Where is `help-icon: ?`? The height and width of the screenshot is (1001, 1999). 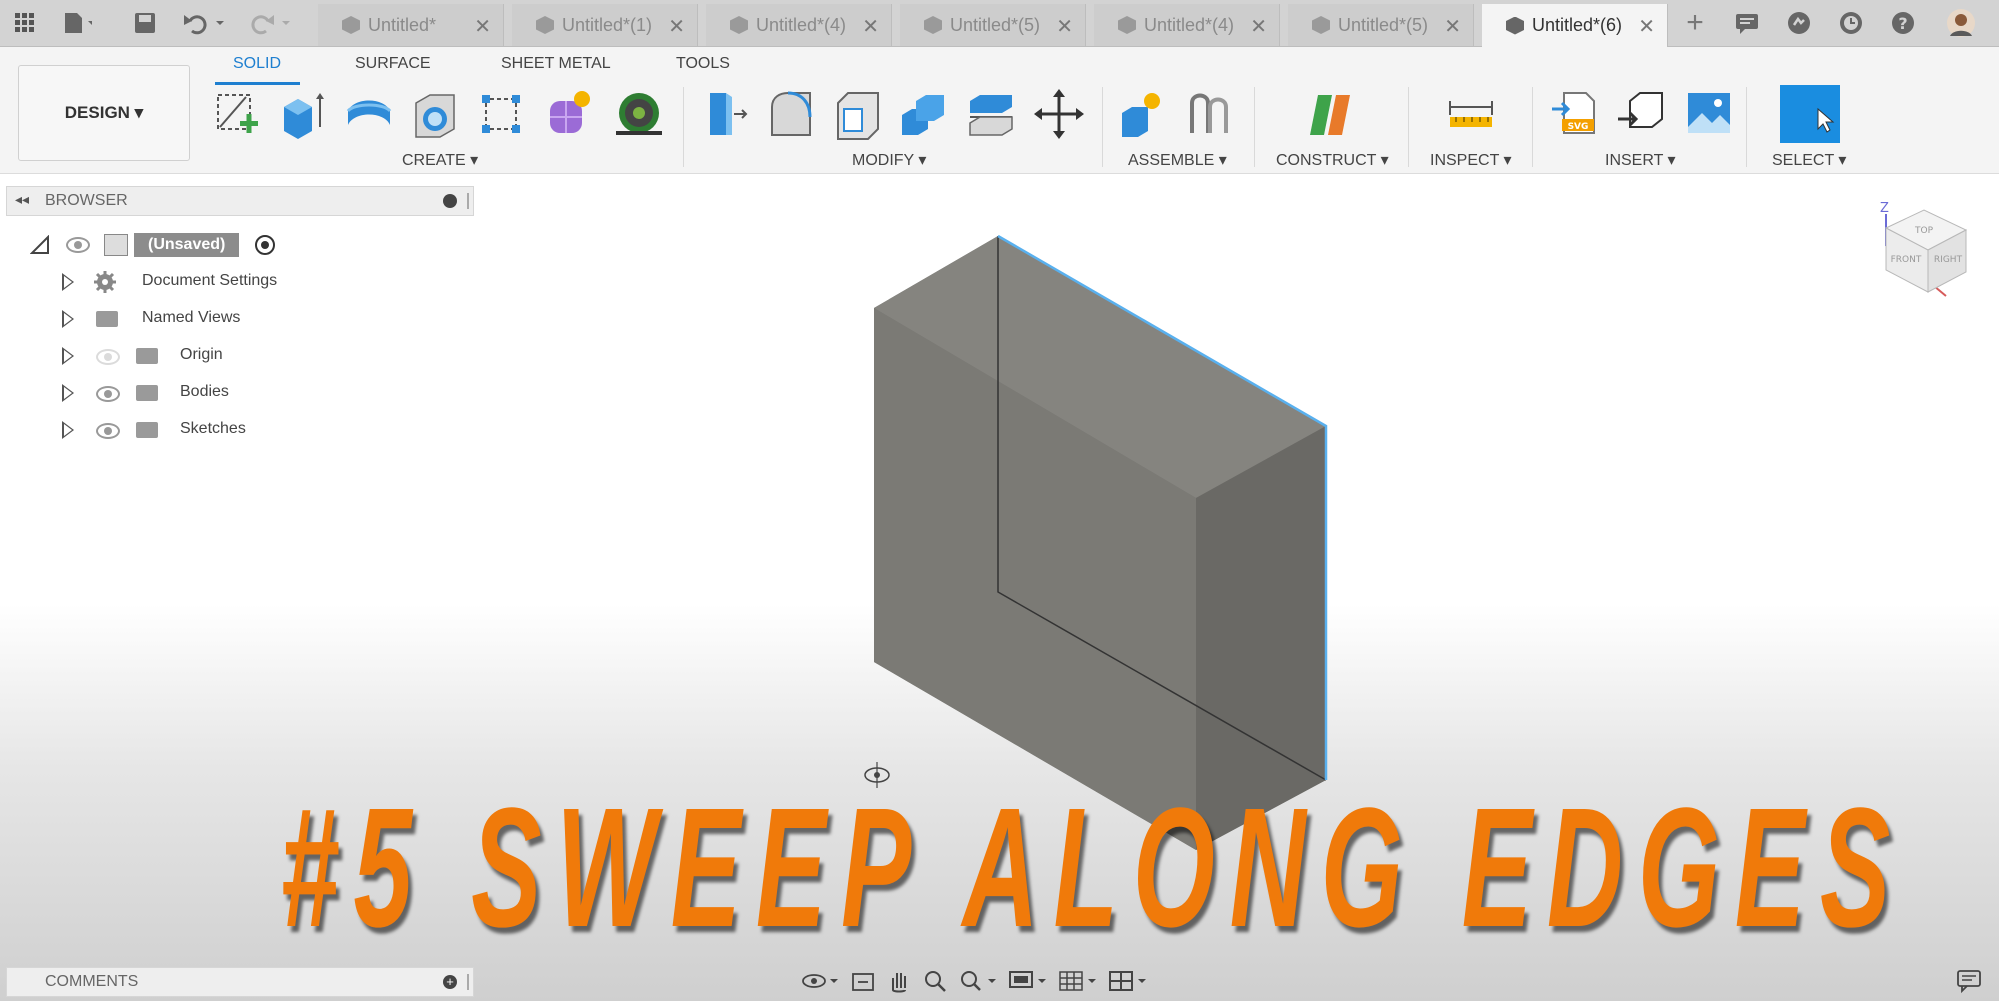
help-icon: ? is located at coordinates (1903, 23).